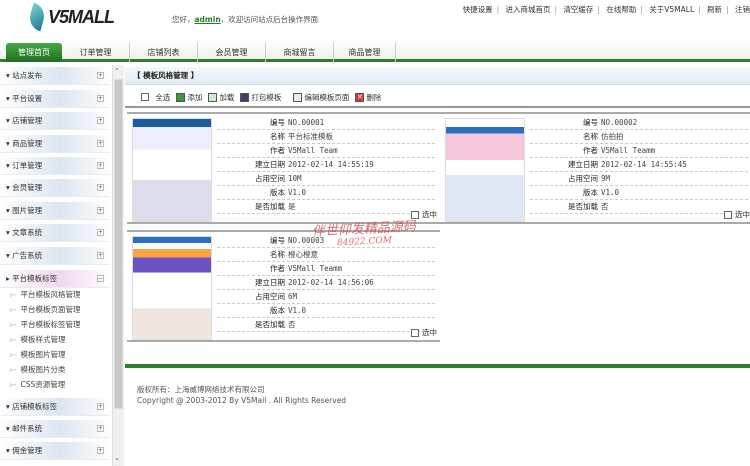  What do you see at coordinates (118, 244) in the screenshot?
I see `scroll-thumb` at bounding box center [118, 244].